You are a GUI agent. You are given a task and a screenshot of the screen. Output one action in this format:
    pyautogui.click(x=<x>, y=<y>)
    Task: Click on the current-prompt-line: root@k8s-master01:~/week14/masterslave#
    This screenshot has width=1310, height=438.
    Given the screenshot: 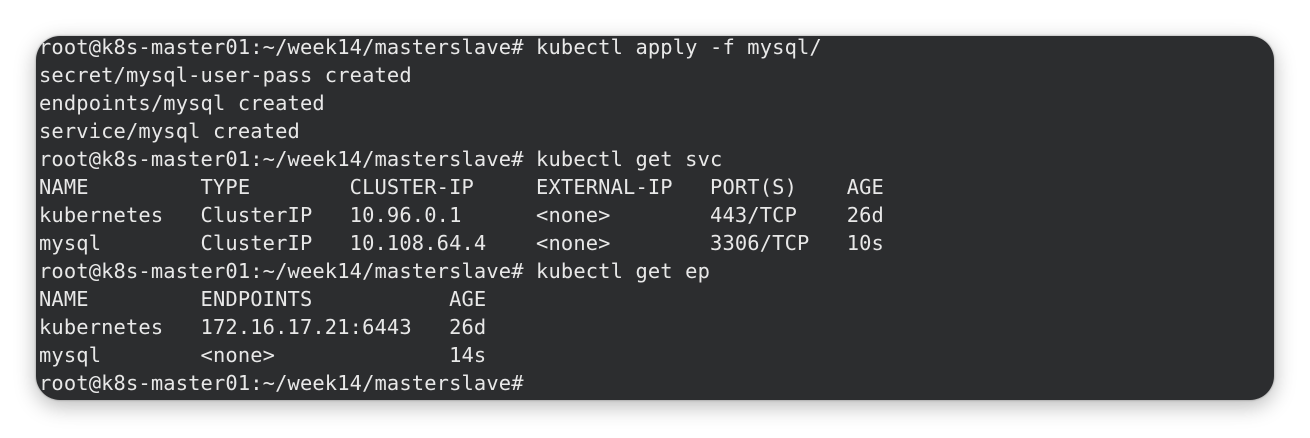 What is the action you would take?
    pyautogui.click(x=461, y=383)
    